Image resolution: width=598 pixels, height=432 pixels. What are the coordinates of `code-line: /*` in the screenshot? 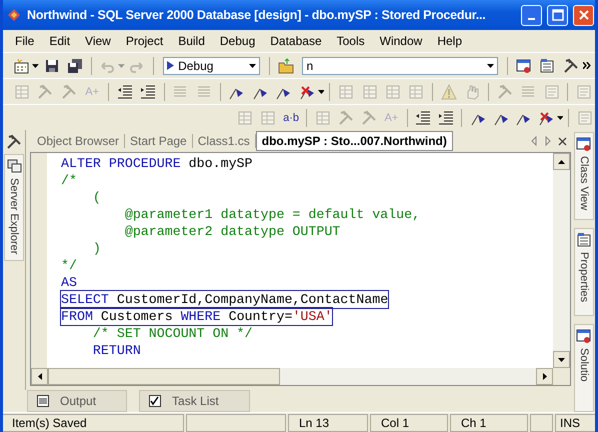 It's located at (69, 180).